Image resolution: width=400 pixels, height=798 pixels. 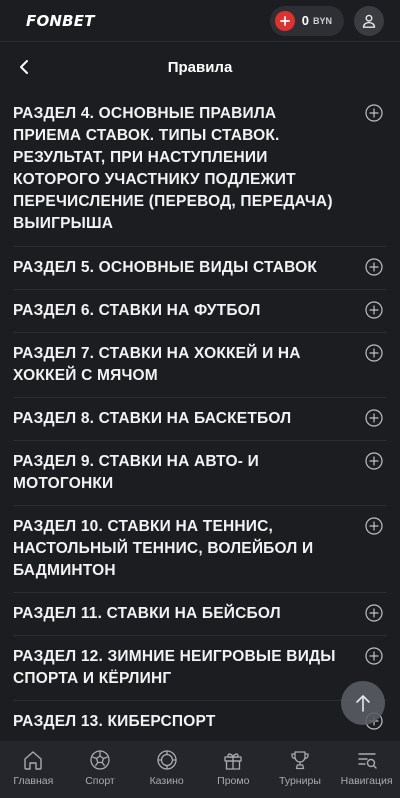 I want to click on scroll-to-top-button, so click(x=363, y=703).